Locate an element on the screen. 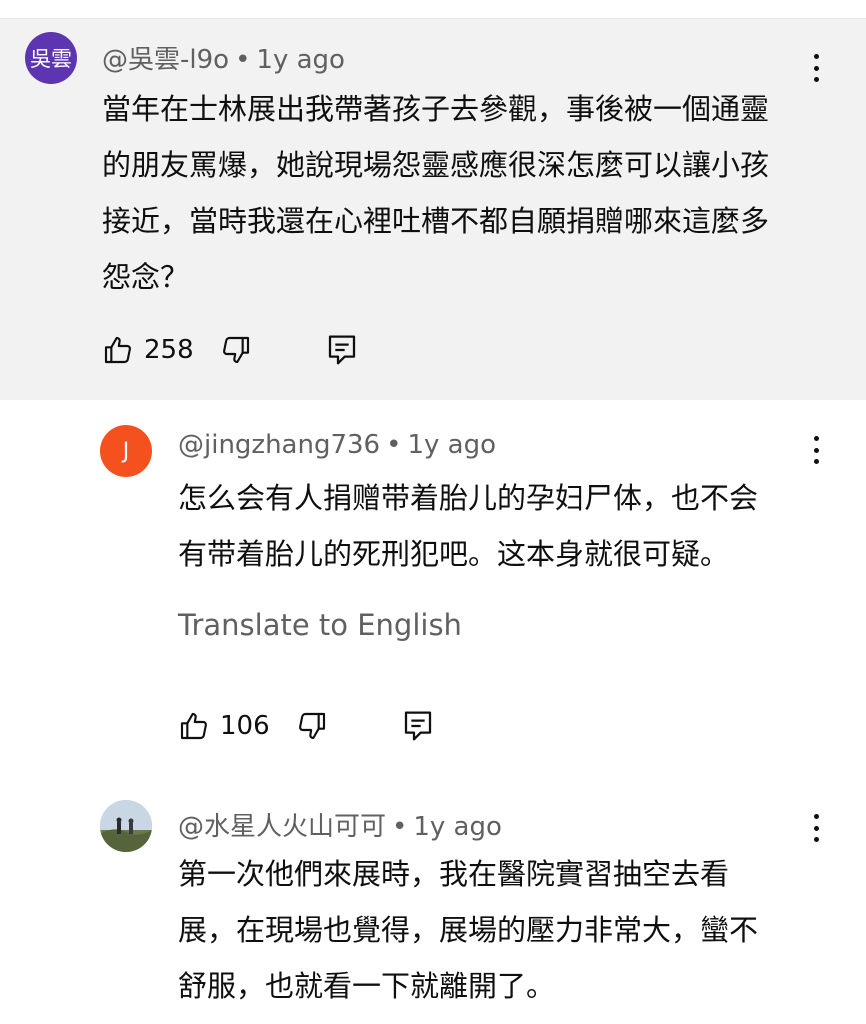  avatar-initials: 吳雲 is located at coordinates (51, 59).